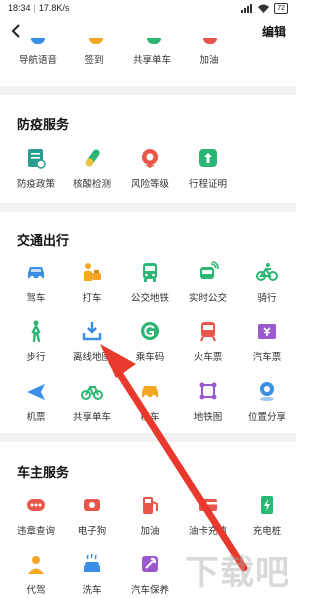 This screenshot has height=598, width=320. What do you see at coordinates (36, 401) in the screenshot?
I see `grid-item-flight: 机票` at bounding box center [36, 401].